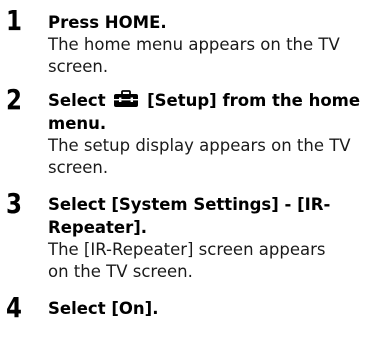 This screenshot has width=371, height=355. I want to click on step-description-line: The [IR-Repeater] screen appears, so click(187, 249).